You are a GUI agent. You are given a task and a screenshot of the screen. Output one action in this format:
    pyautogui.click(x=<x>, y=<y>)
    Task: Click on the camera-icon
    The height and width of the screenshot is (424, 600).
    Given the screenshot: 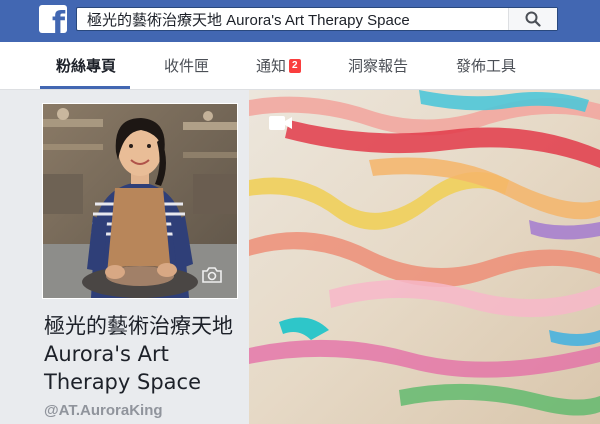 What is the action you would take?
    pyautogui.click(x=212, y=275)
    